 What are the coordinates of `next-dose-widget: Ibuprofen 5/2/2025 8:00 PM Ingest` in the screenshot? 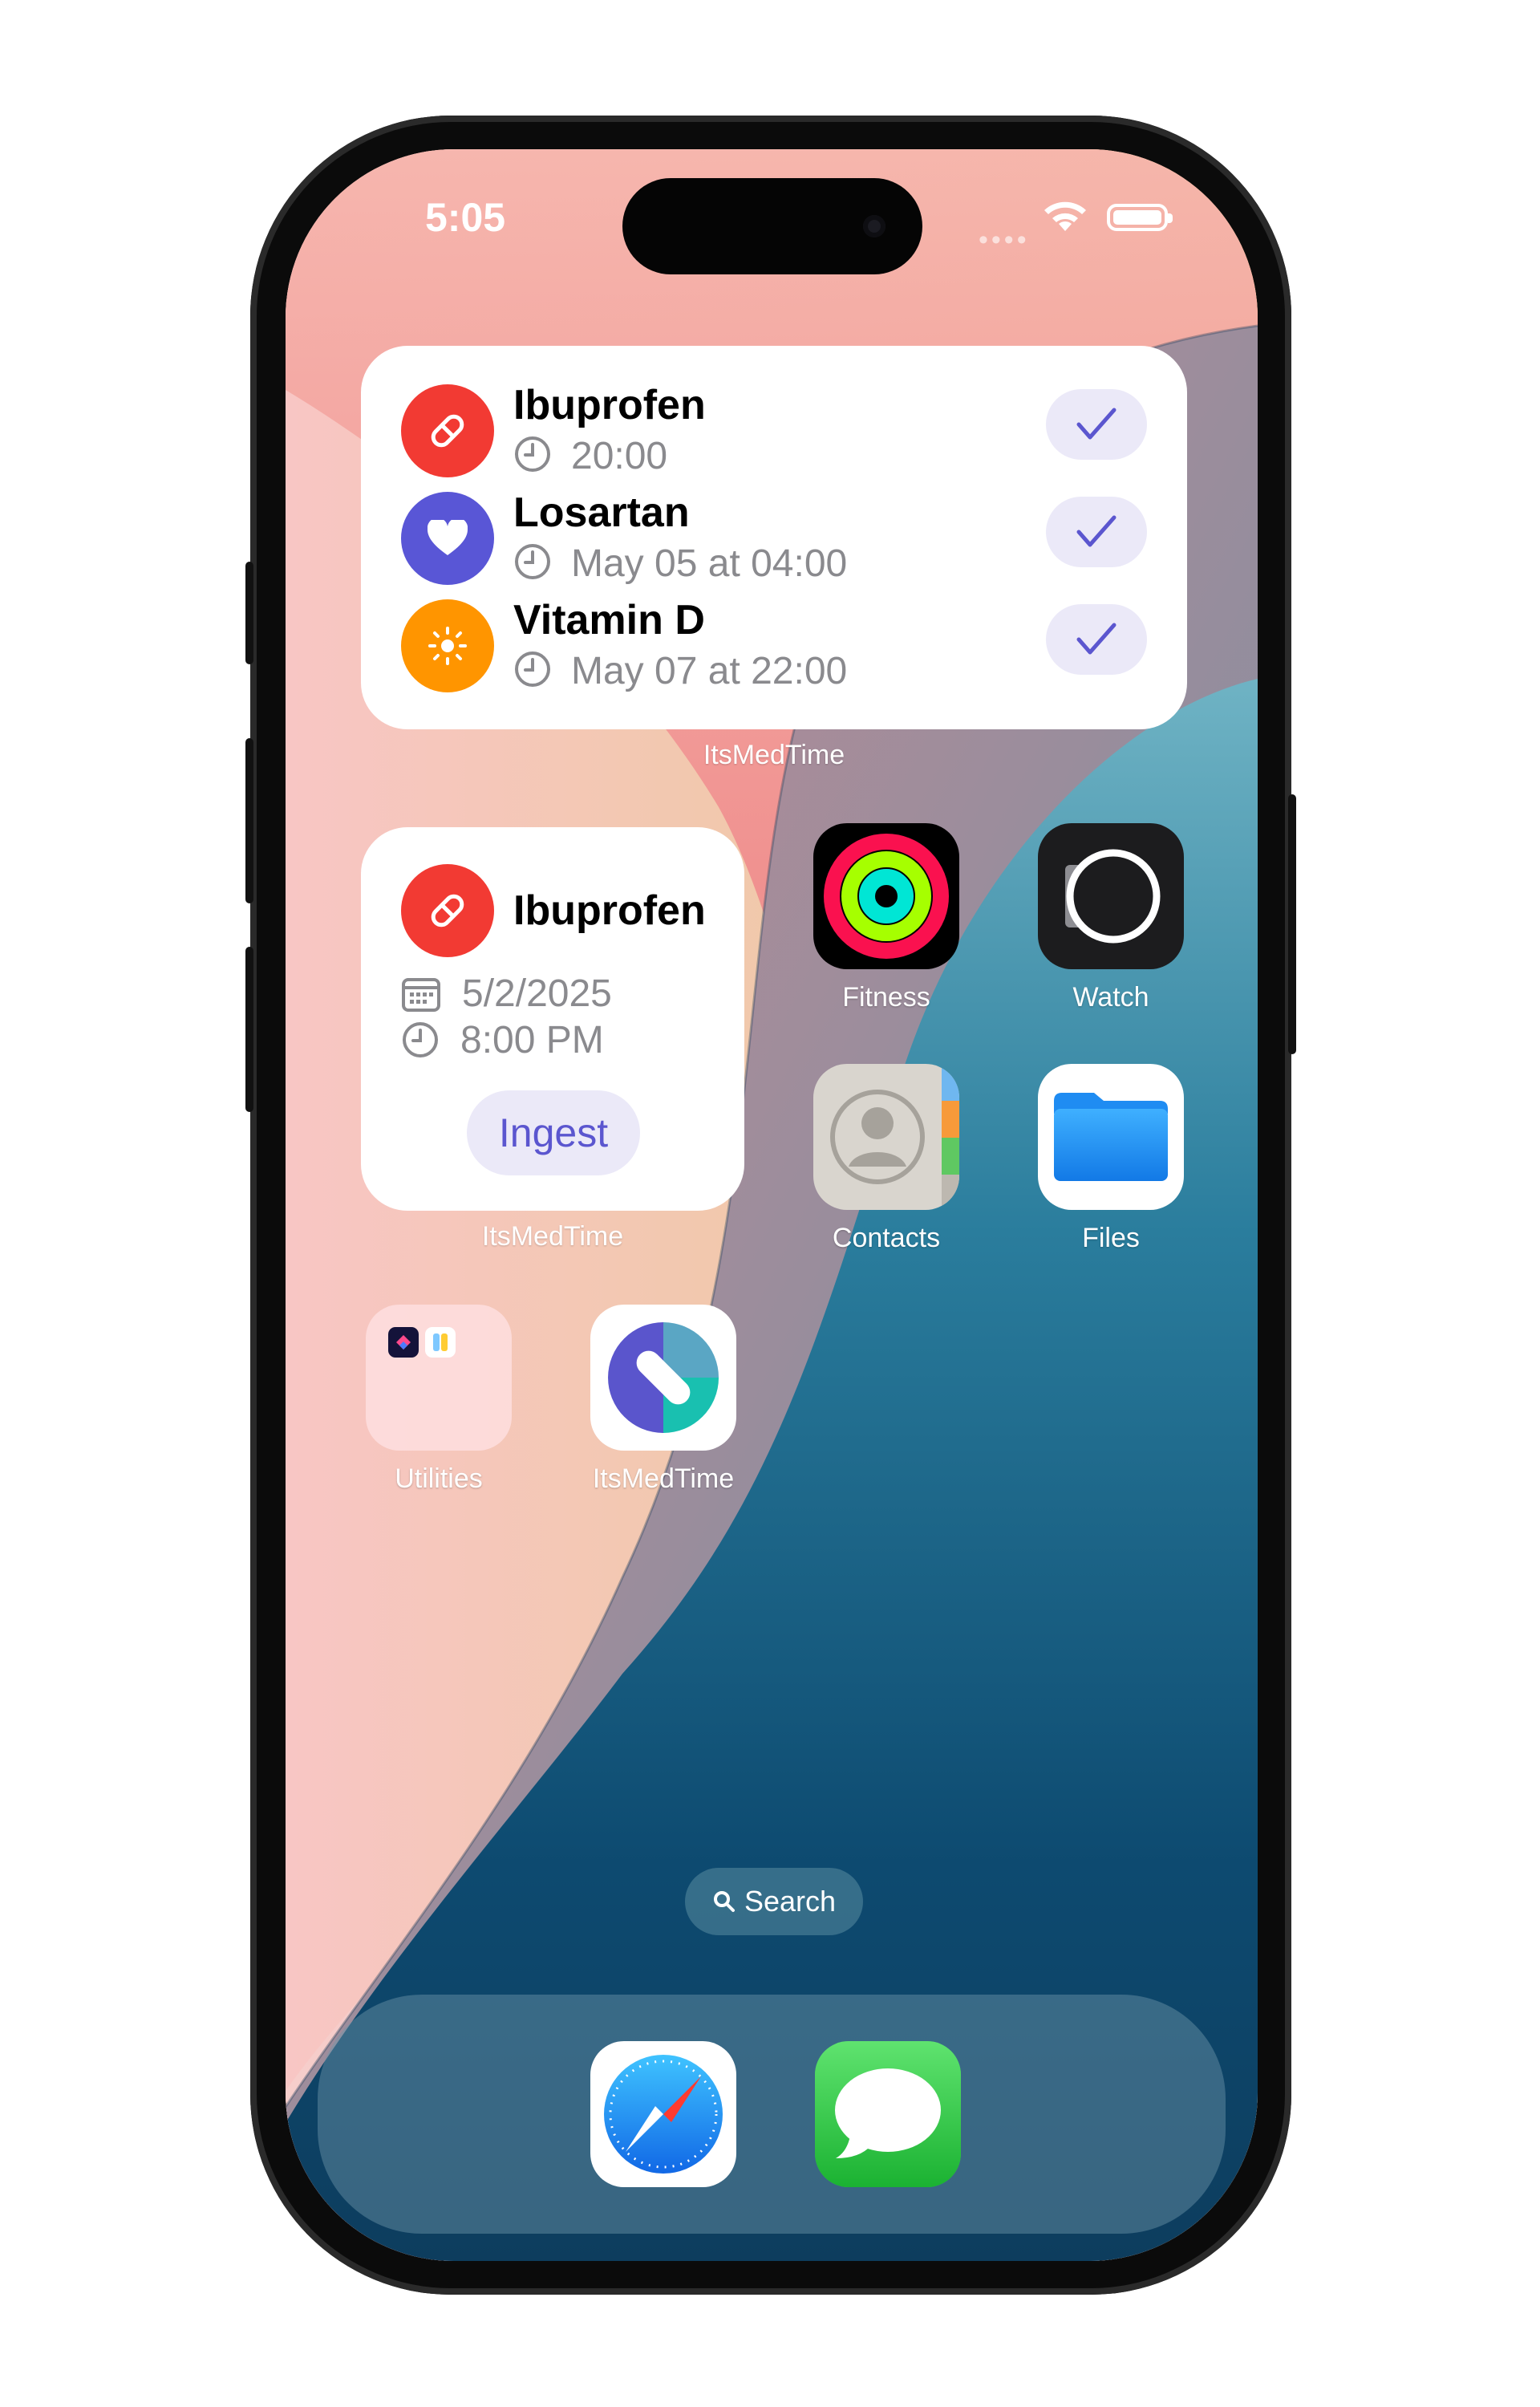 It's located at (552, 1019).